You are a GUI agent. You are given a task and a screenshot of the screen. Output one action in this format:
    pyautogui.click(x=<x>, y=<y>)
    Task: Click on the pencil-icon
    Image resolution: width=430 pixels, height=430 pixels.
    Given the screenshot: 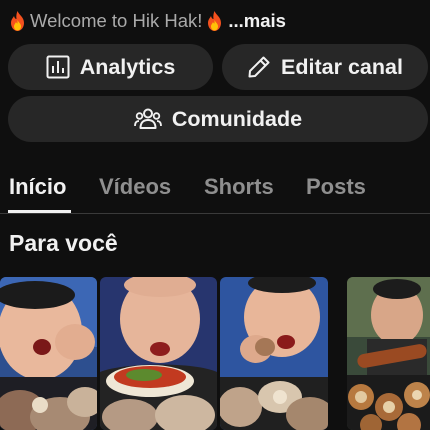 What is the action you would take?
    pyautogui.click(x=259, y=67)
    